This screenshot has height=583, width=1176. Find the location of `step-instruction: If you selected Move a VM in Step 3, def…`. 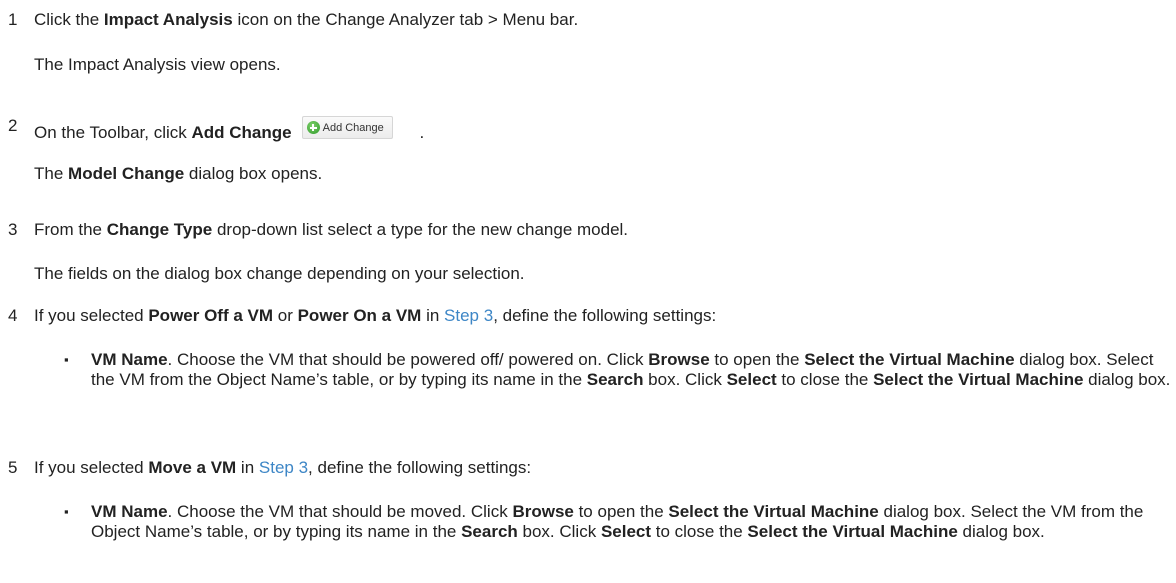

step-instruction: If you selected Move a VM in Step 3, def… is located at coordinates (283, 467).